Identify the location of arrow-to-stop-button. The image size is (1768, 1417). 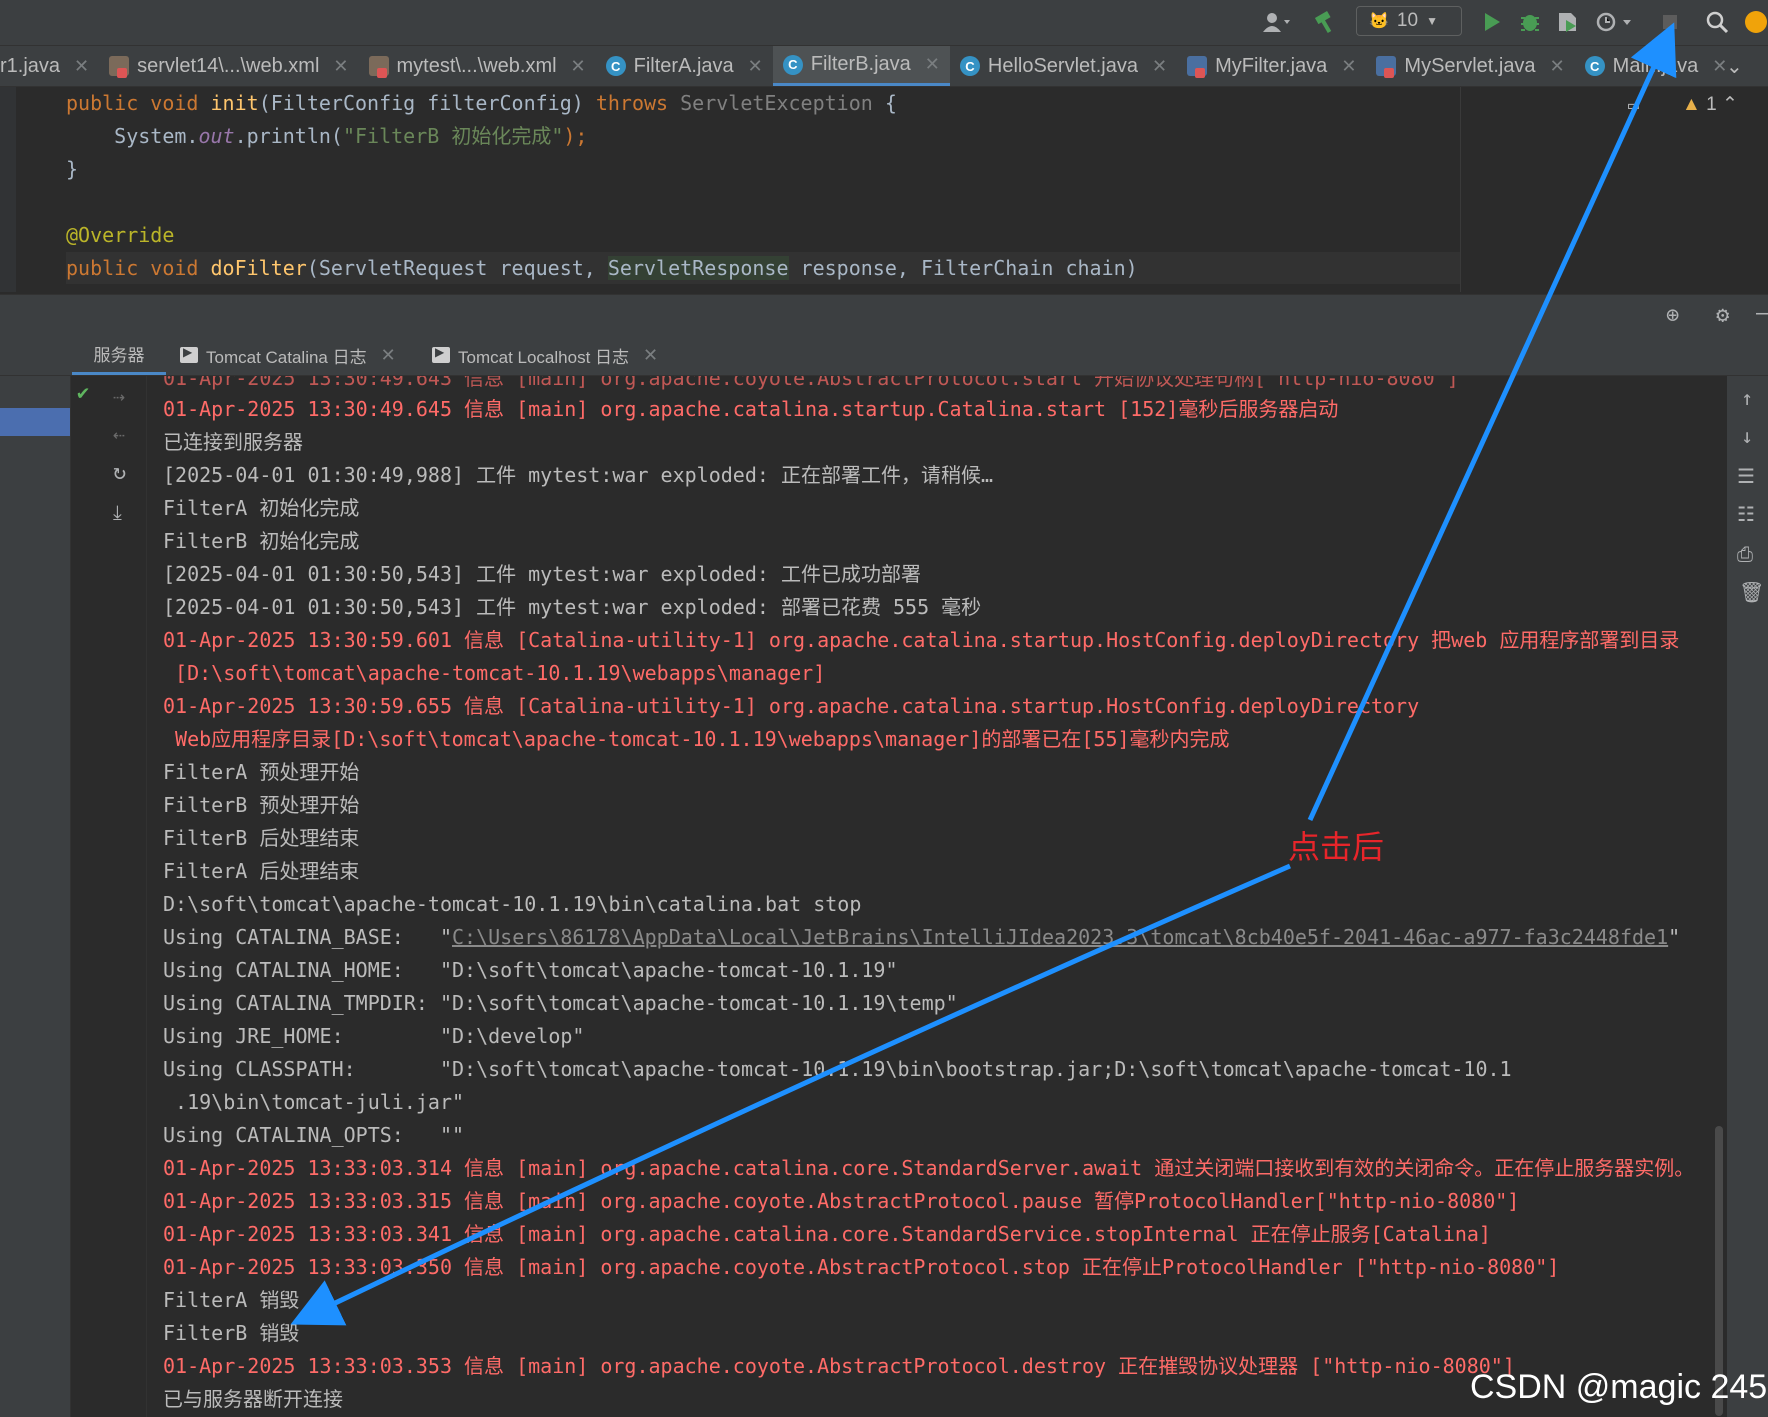
(1492, 422).